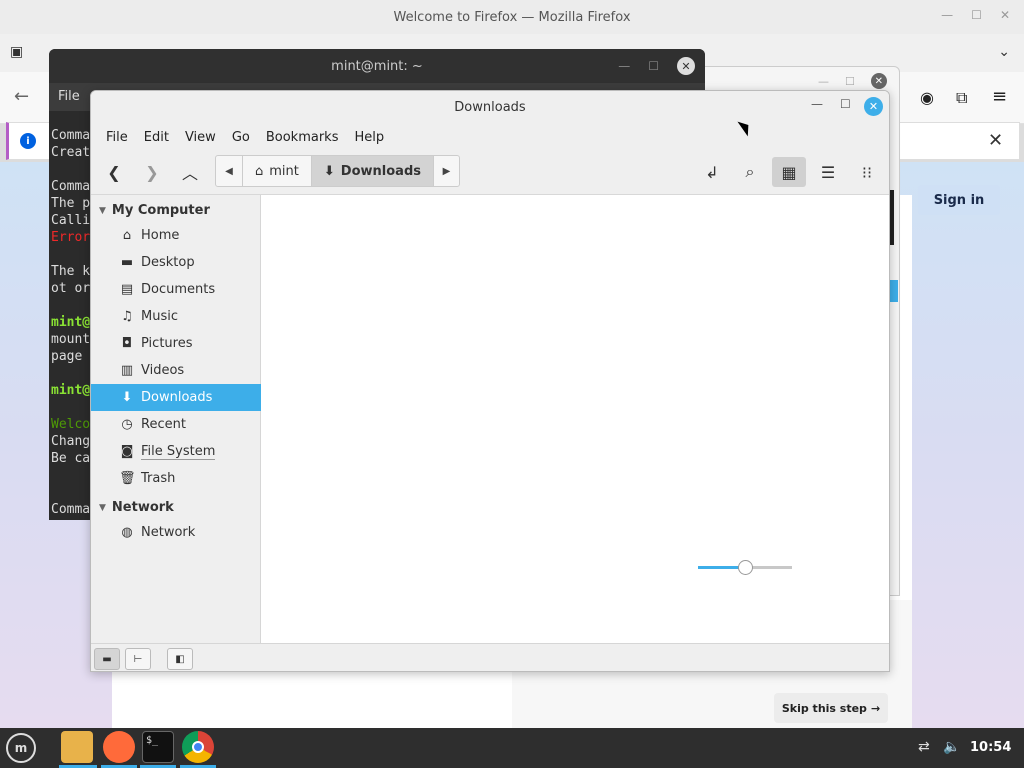 The height and width of the screenshot is (768, 1024). I want to click on menu-bookmarks: Bookmarks, so click(302, 137).